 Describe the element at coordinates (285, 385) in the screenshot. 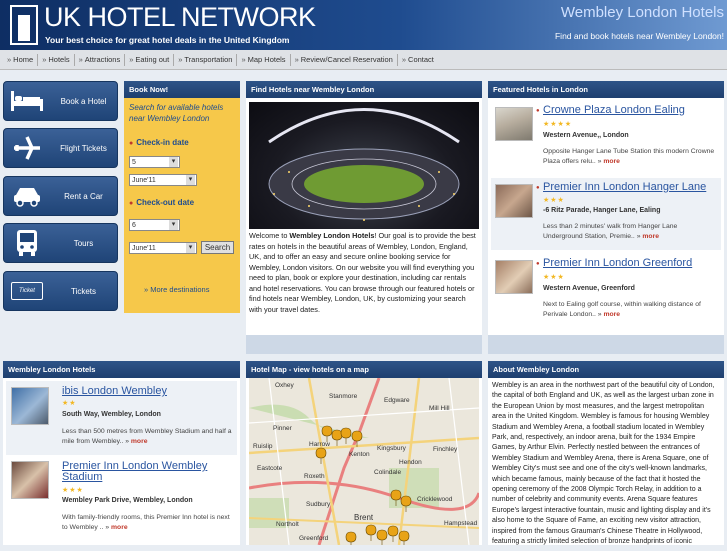

I see `map-place-label: Oxhey` at that location.